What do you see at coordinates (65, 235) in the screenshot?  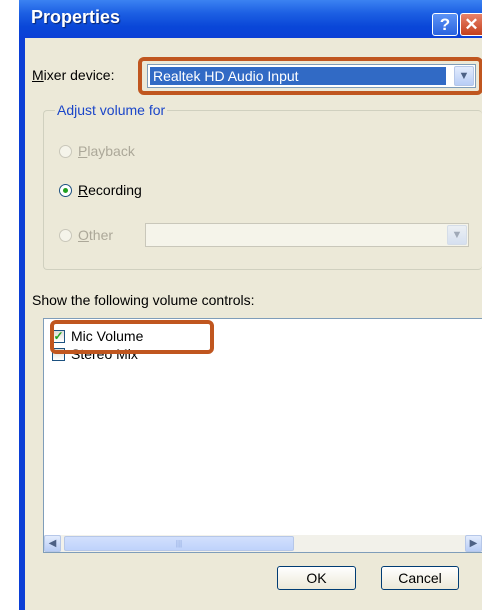 I see `radio-other-indicator` at bounding box center [65, 235].